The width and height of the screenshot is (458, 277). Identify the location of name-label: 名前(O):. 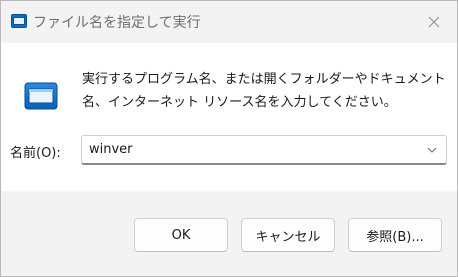
(35, 153).